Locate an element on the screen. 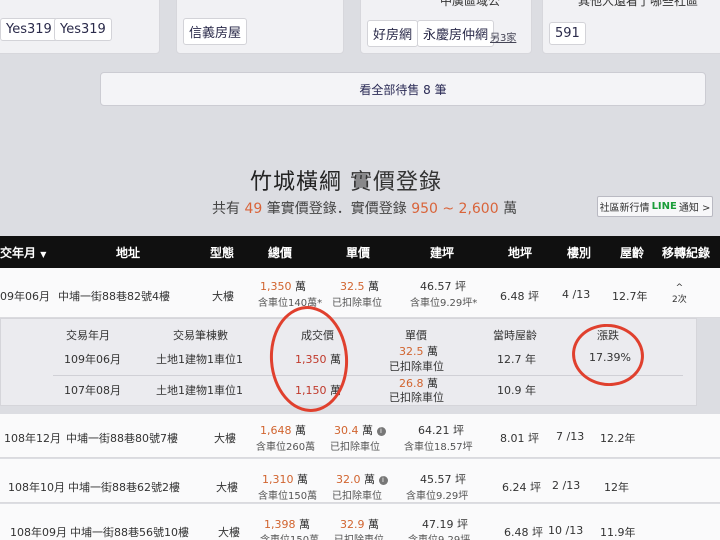 The width and height of the screenshot is (720, 540). table-header: 交年月 ▼ 地址 型態 總價 單價 建坪 地坪 樓別 屋齡 移轉紀錄 is located at coordinates (360, 252).